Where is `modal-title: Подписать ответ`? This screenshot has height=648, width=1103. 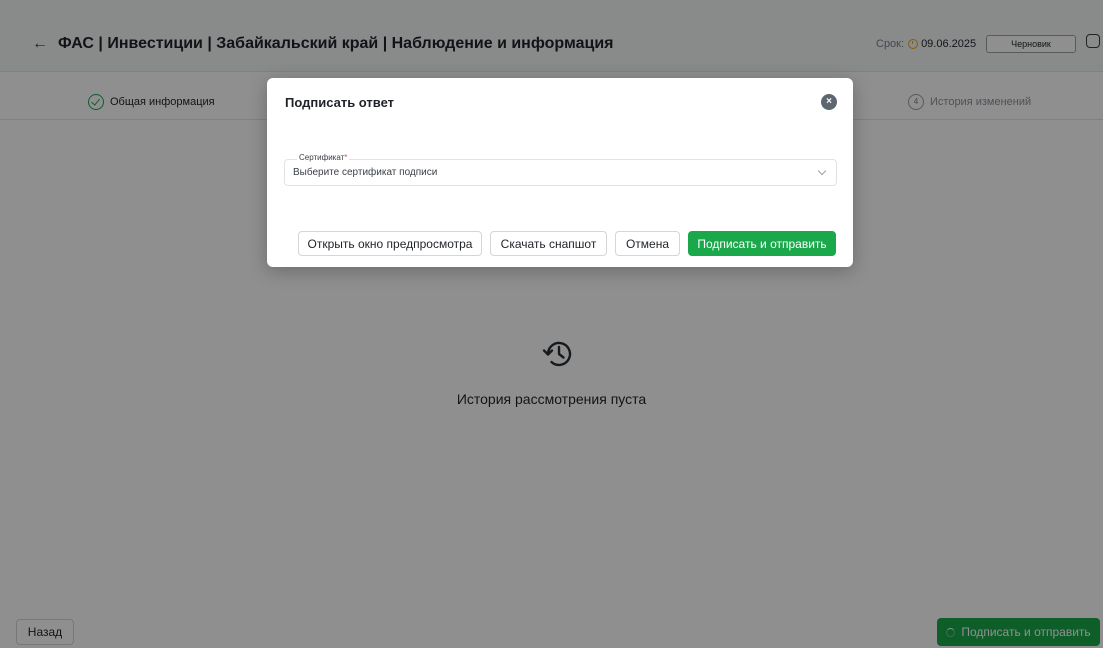 modal-title: Подписать ответ is located at coordinates (340, 102).